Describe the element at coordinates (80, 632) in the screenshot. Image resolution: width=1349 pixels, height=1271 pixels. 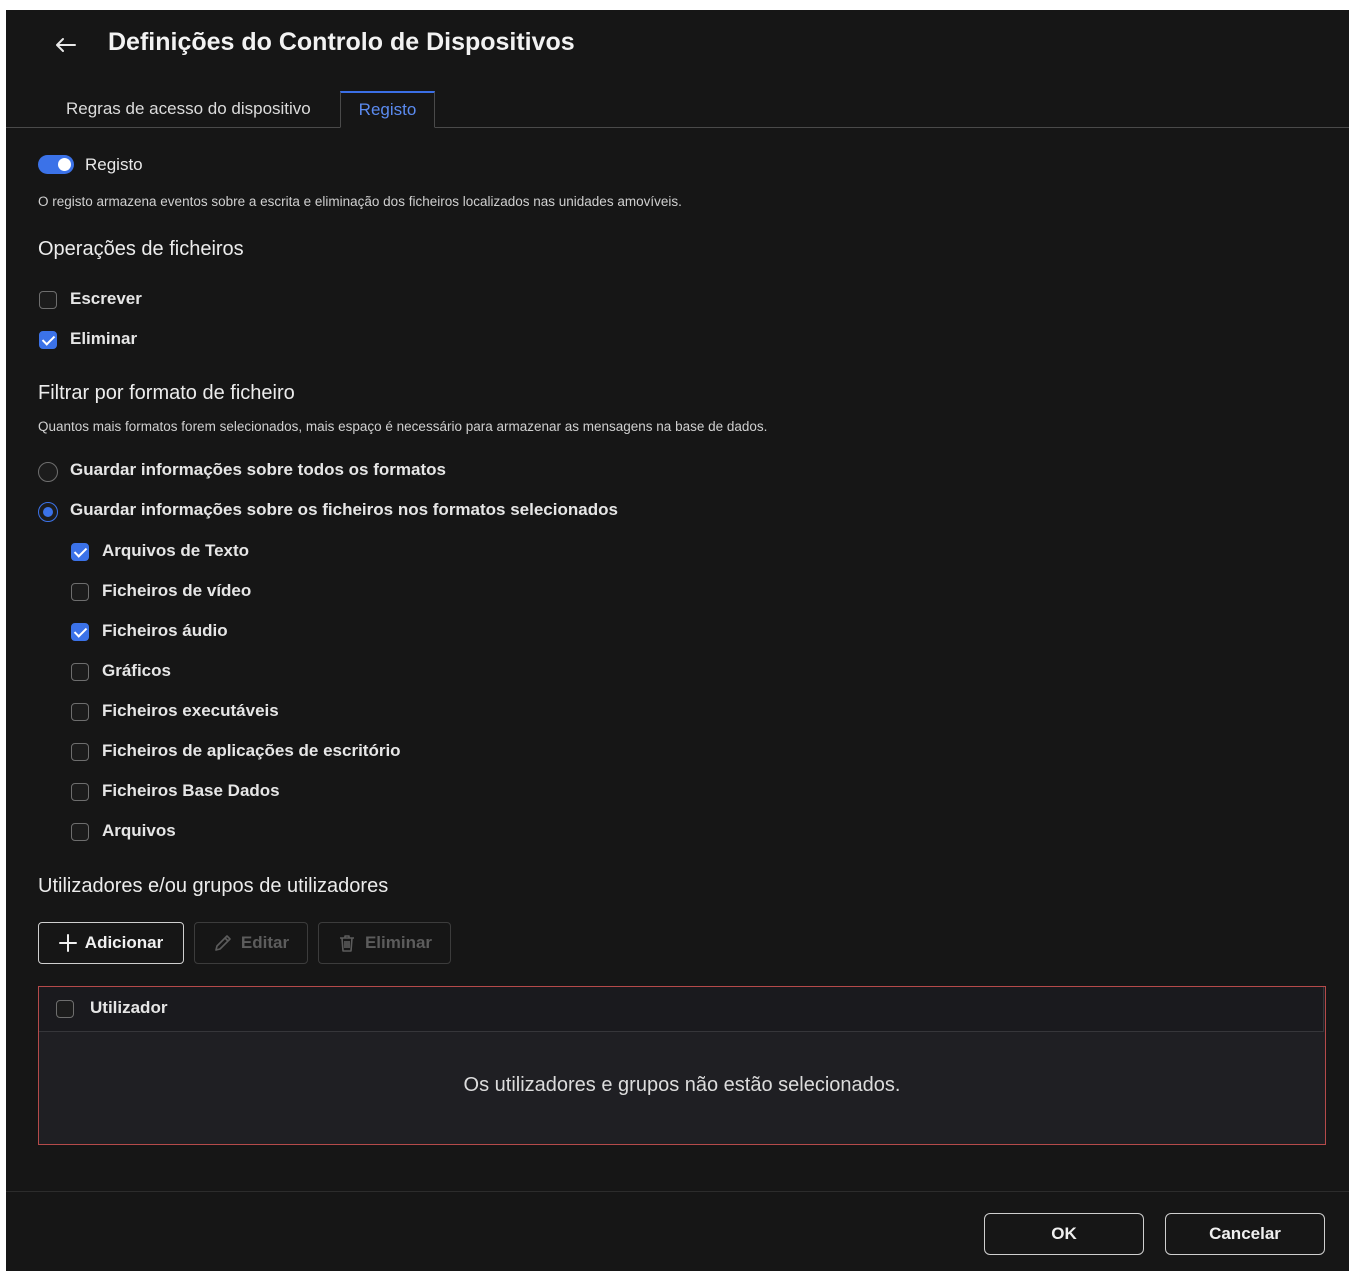
I see `format-audio-checkbox` at that location.